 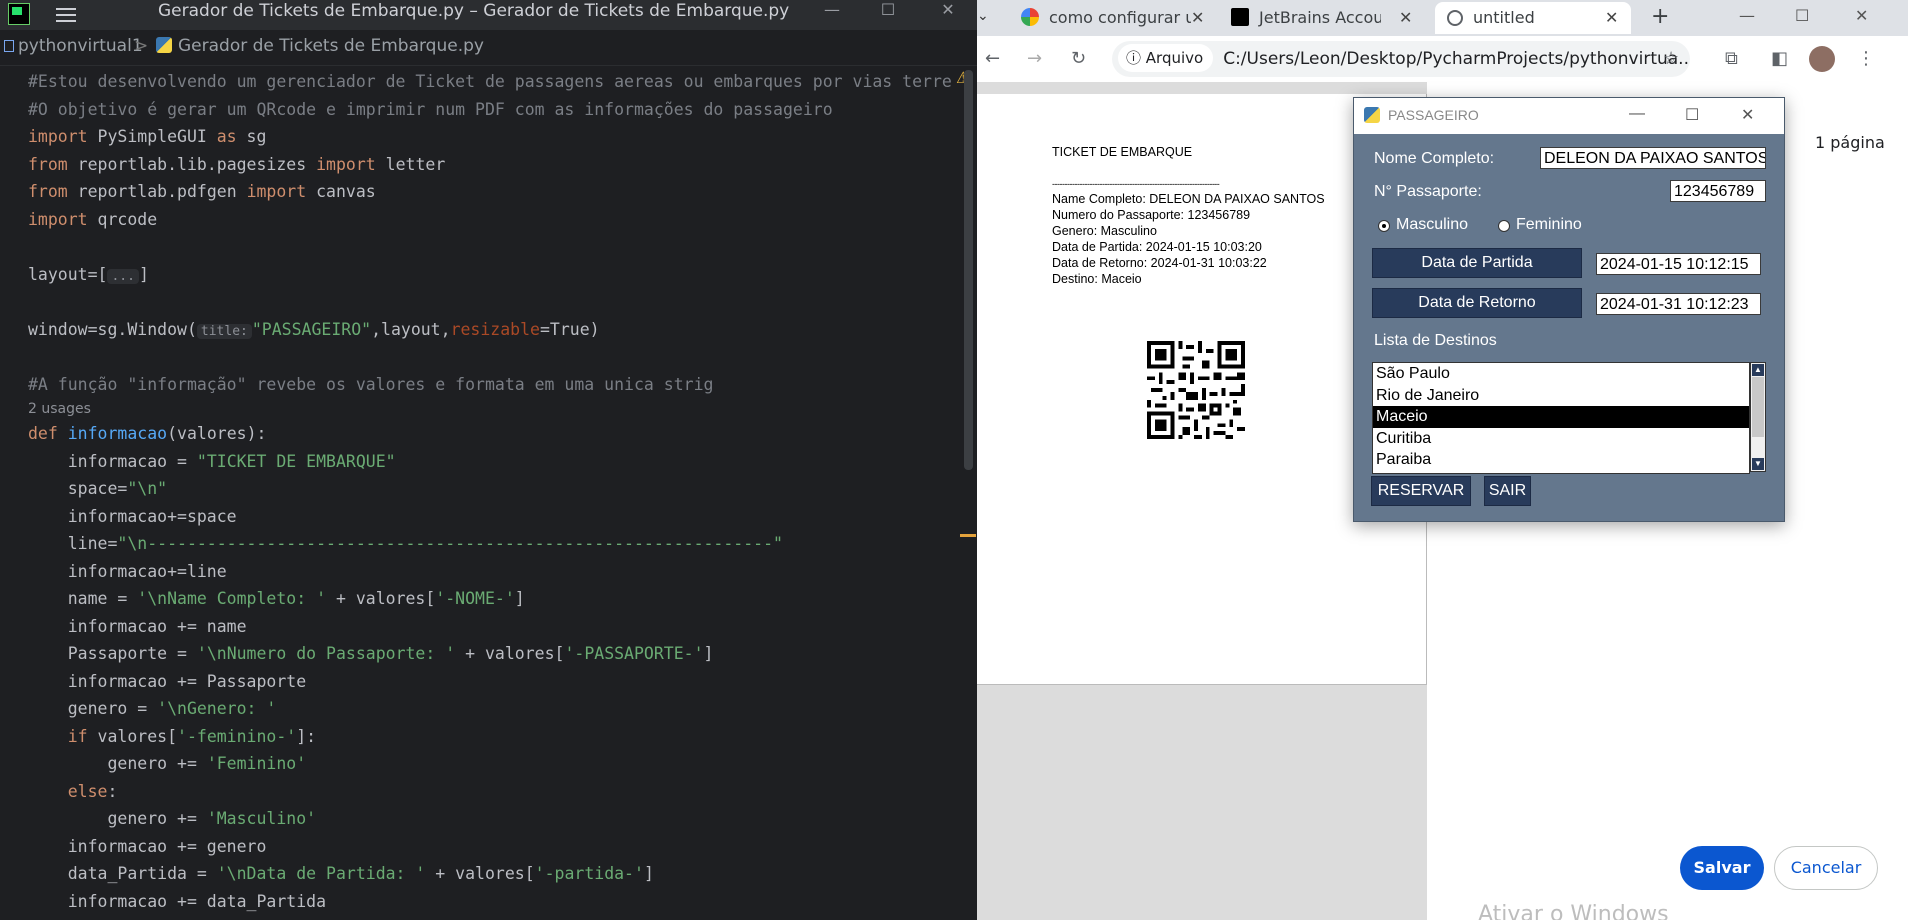 I want to click on code-line: if valores['-feminino-']:, so click(x=172, y=736).